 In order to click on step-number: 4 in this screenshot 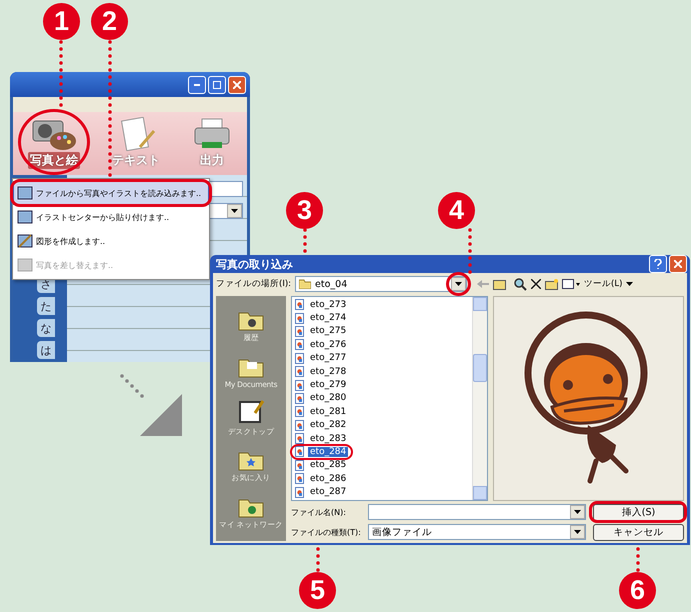, I will do `click(456, 210)`.